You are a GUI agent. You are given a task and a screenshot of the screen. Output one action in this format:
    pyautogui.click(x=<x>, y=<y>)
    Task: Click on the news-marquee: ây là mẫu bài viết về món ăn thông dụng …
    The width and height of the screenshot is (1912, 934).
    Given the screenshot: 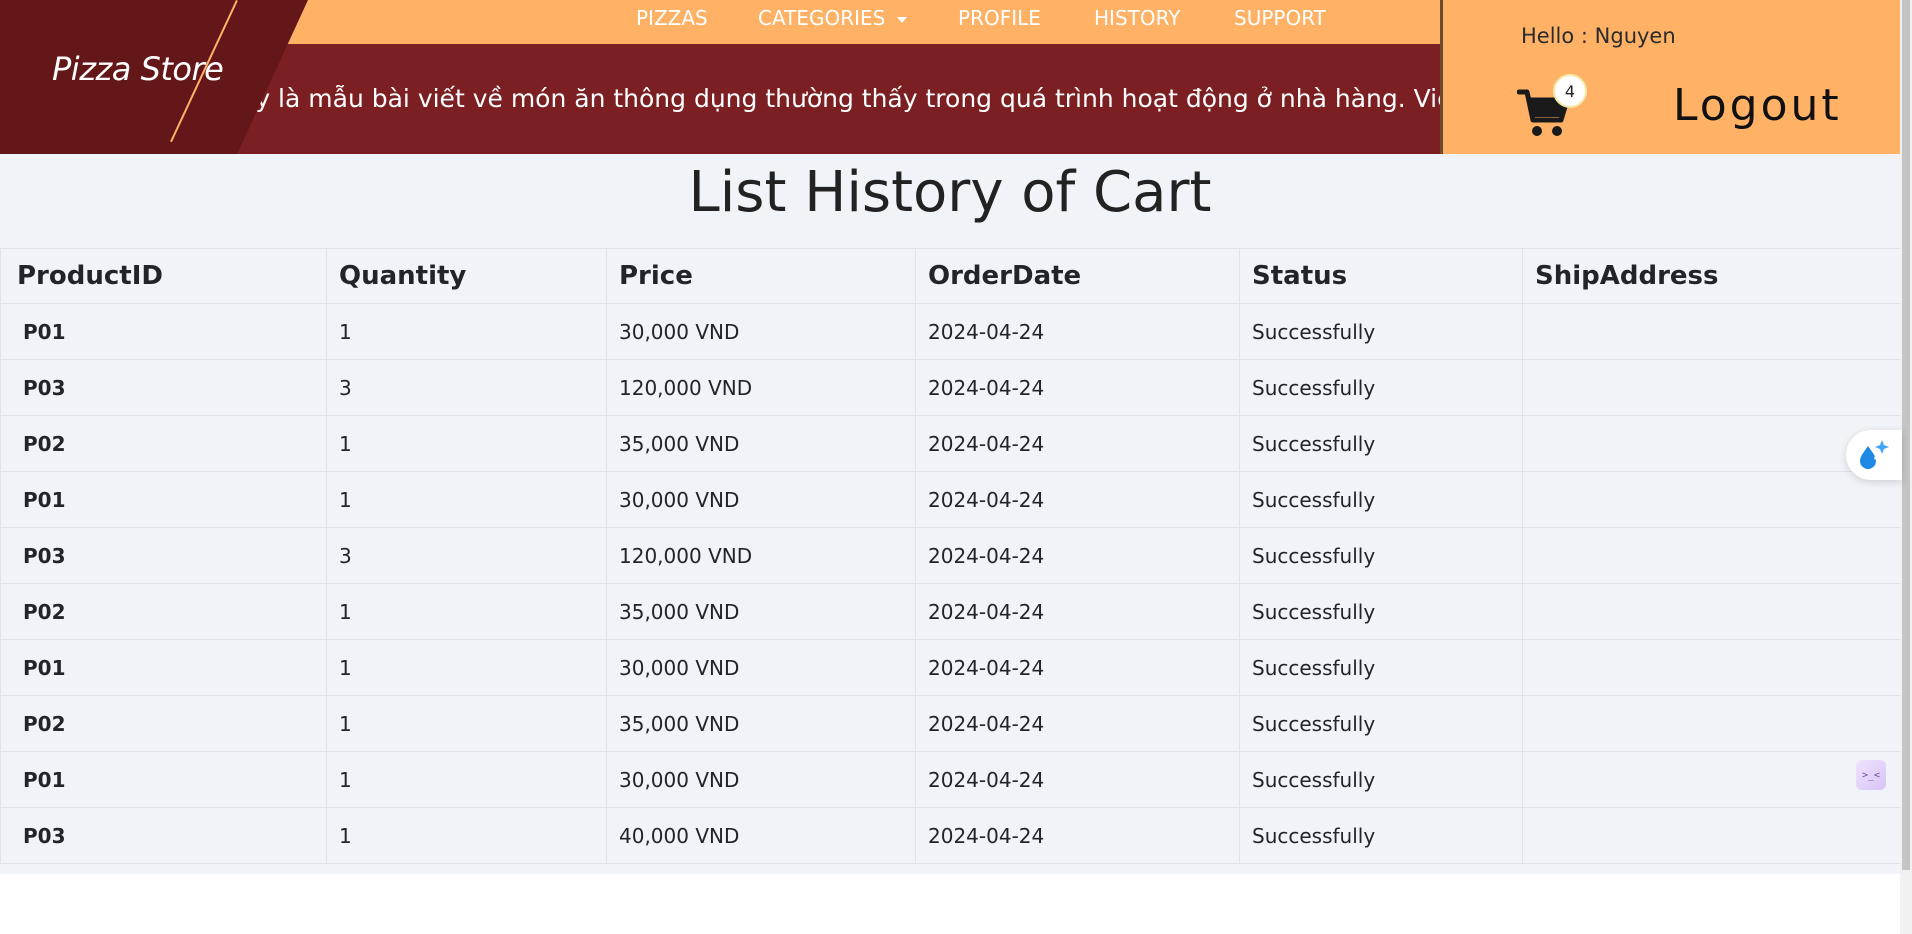 What is the action you would take?
    pyautogui.click(x=840, y=102)
    